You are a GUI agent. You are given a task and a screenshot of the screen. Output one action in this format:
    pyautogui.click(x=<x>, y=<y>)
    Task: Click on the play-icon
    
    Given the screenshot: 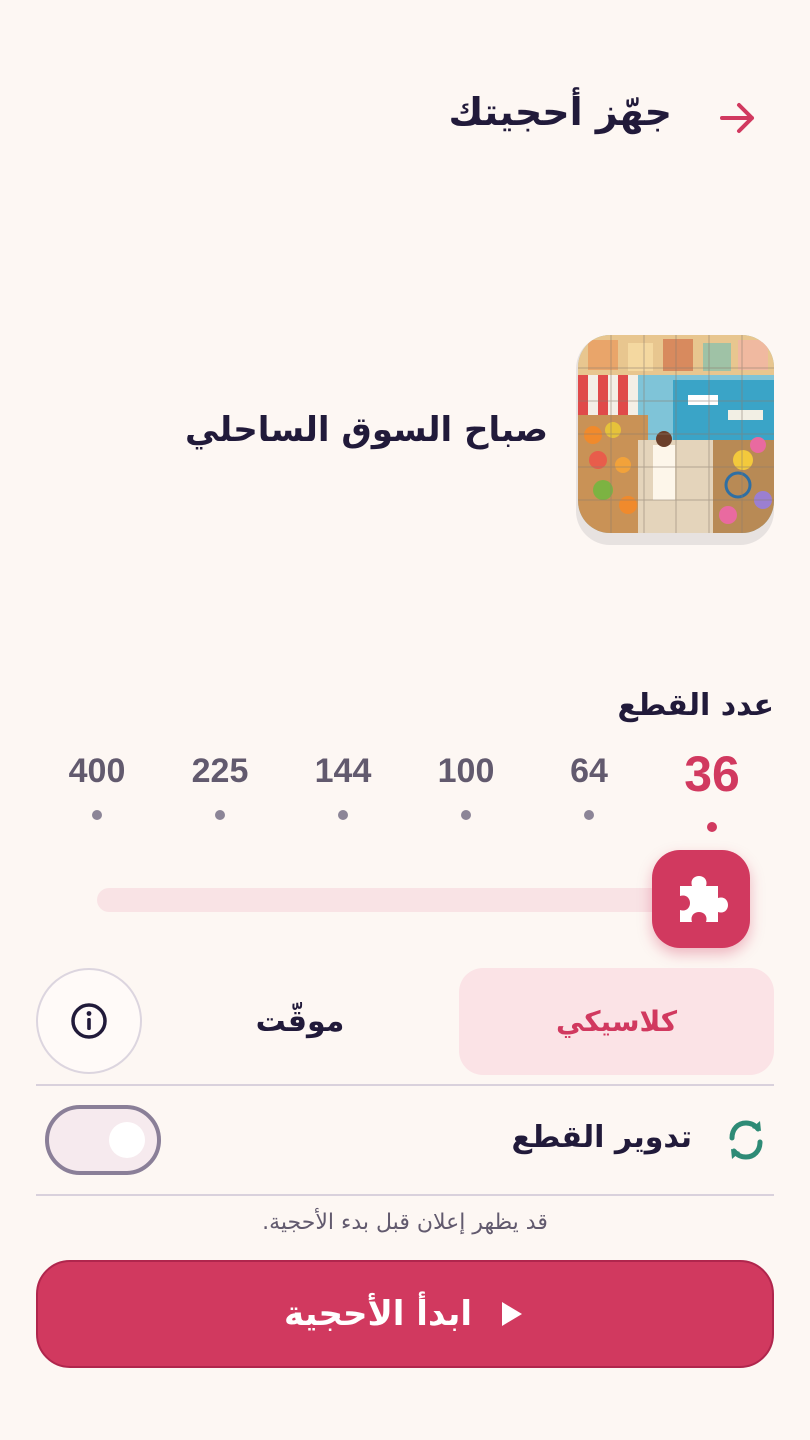 What is the action you would take?
    pyautogui.click(x=512, y=1314)
    